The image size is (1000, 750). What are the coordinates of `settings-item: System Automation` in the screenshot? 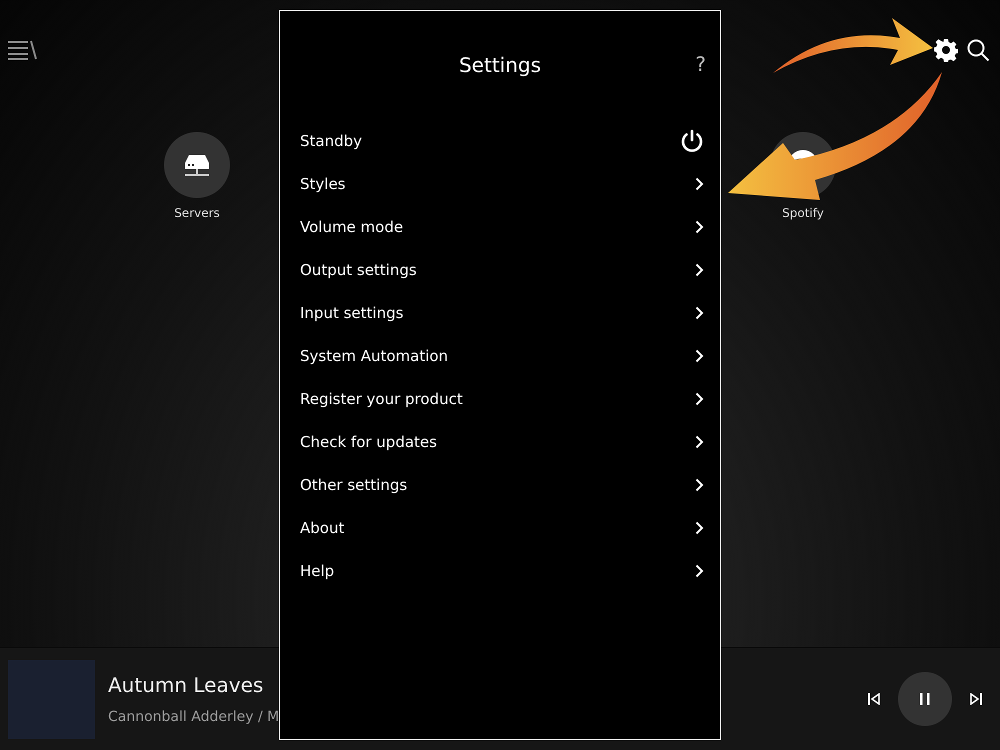 It's located at (500, 355).